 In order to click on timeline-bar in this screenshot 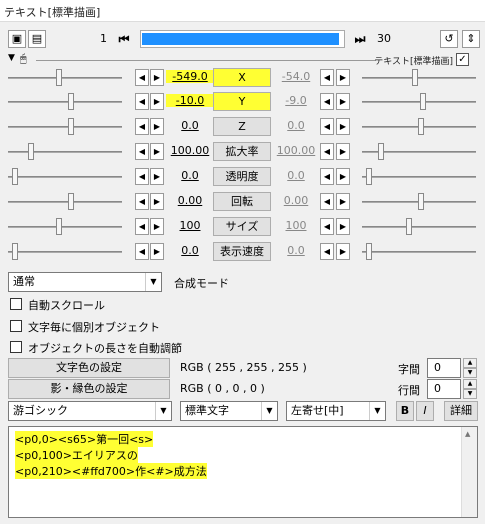, I will do `click(242, 39)`.